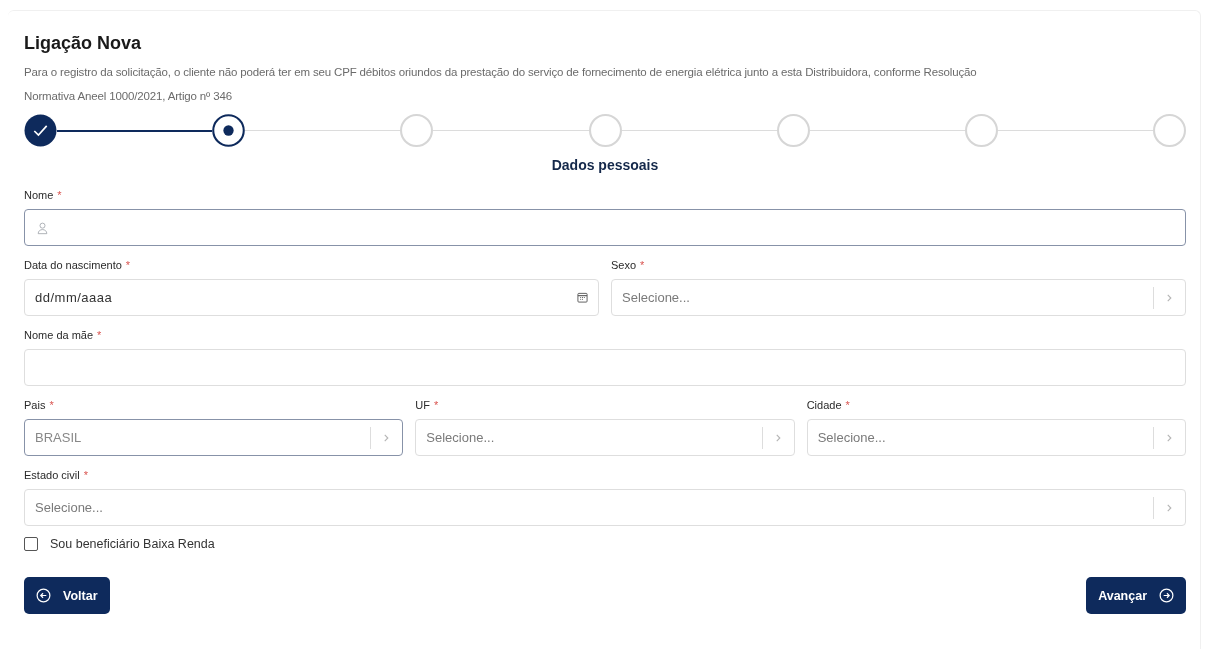 This screenshot has width=1211, height=649. Describe the element at coordinates (605, 227) in the screenshot. I see `input-field` at that location.